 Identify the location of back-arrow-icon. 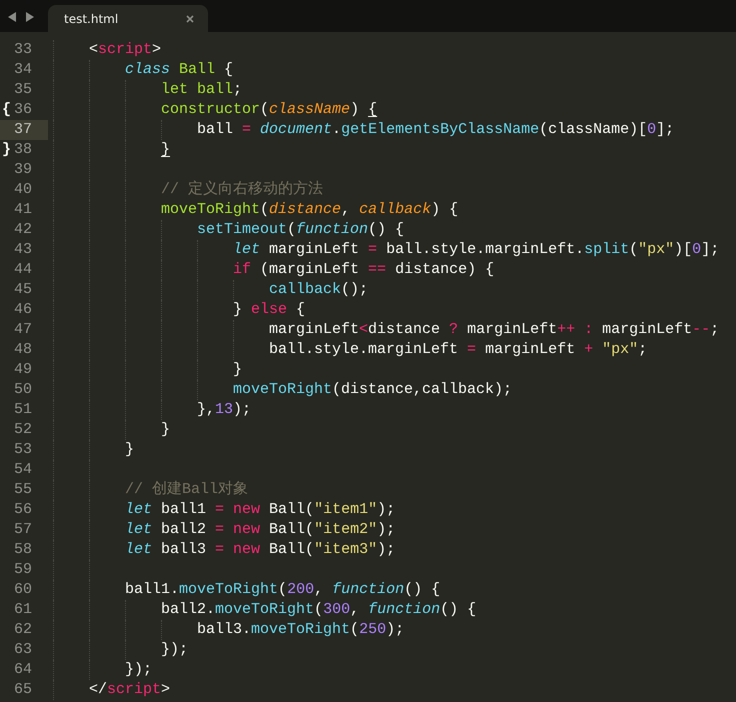
(12, 17).